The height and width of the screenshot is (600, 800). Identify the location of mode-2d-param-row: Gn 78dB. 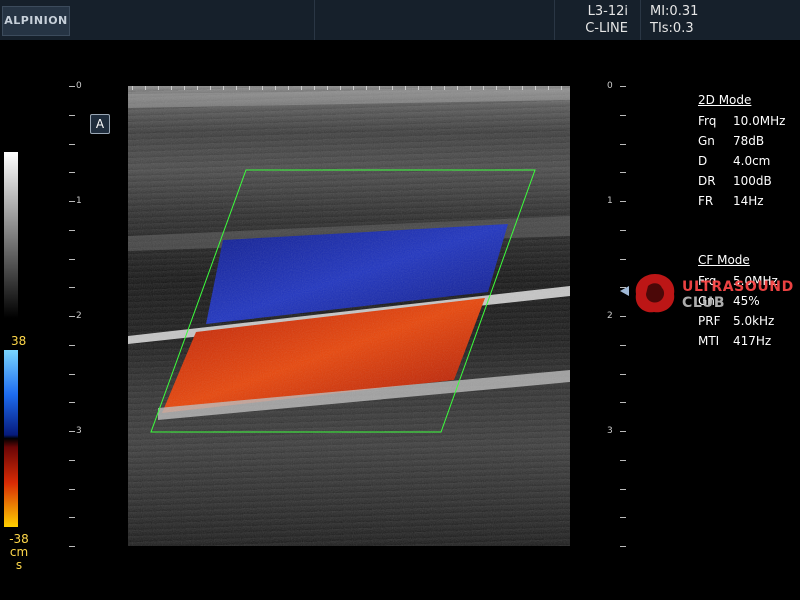
(741, 141).